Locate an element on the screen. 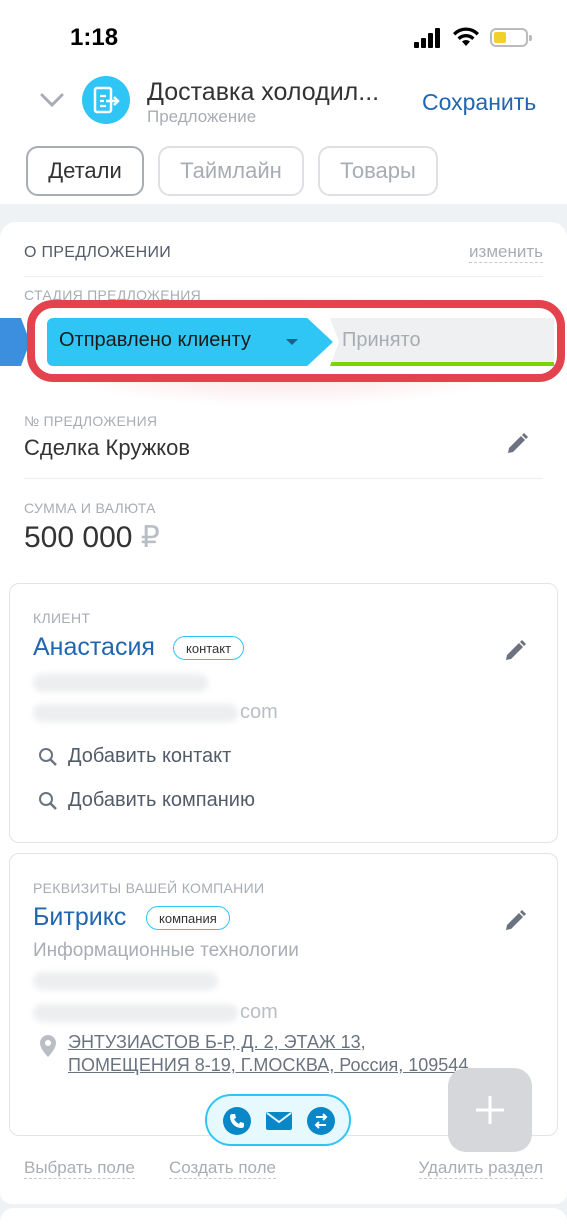 The width and height of the screenshot is (567, 1227). location-pin-icon is located at coordinates (48, 1046).